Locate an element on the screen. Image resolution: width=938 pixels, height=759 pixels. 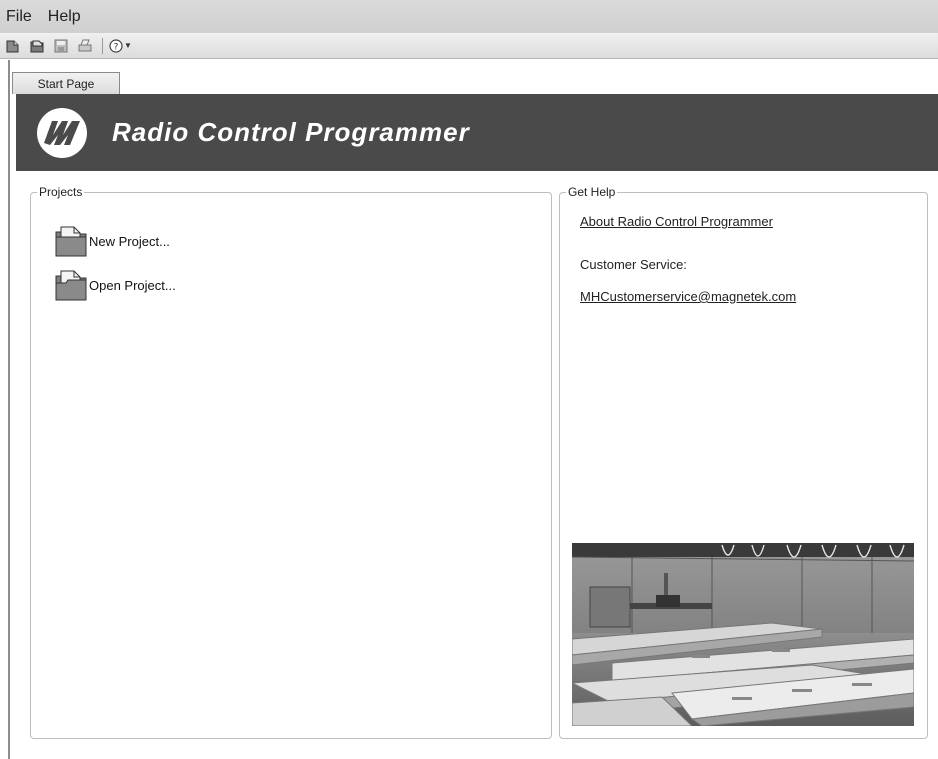
email-link: MHCustomerservice@magnetek.com is located at coordinates (688, 296).